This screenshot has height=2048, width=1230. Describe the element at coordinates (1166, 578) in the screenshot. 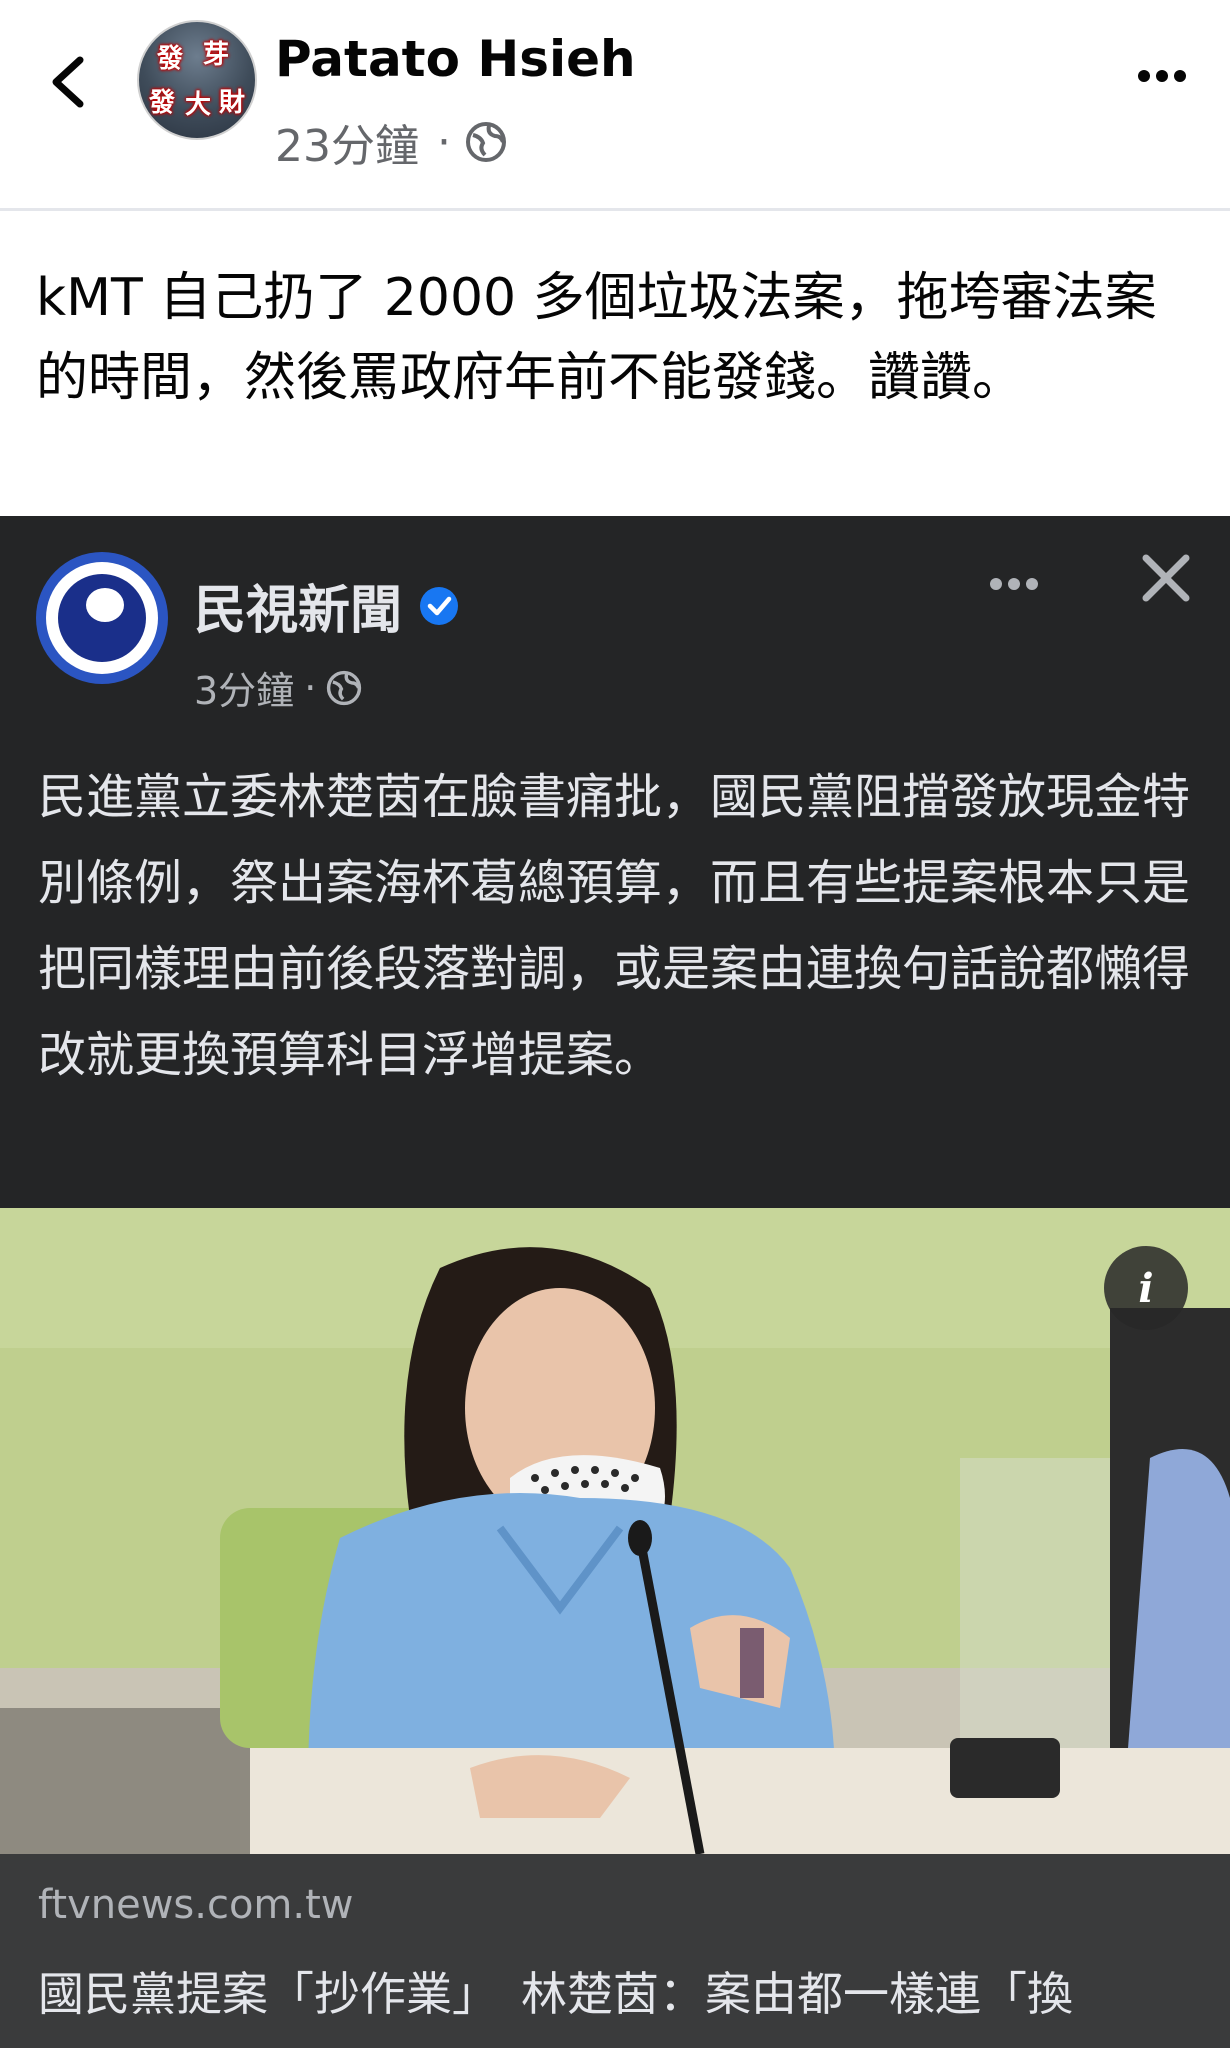

I see `close-icon` at that location.